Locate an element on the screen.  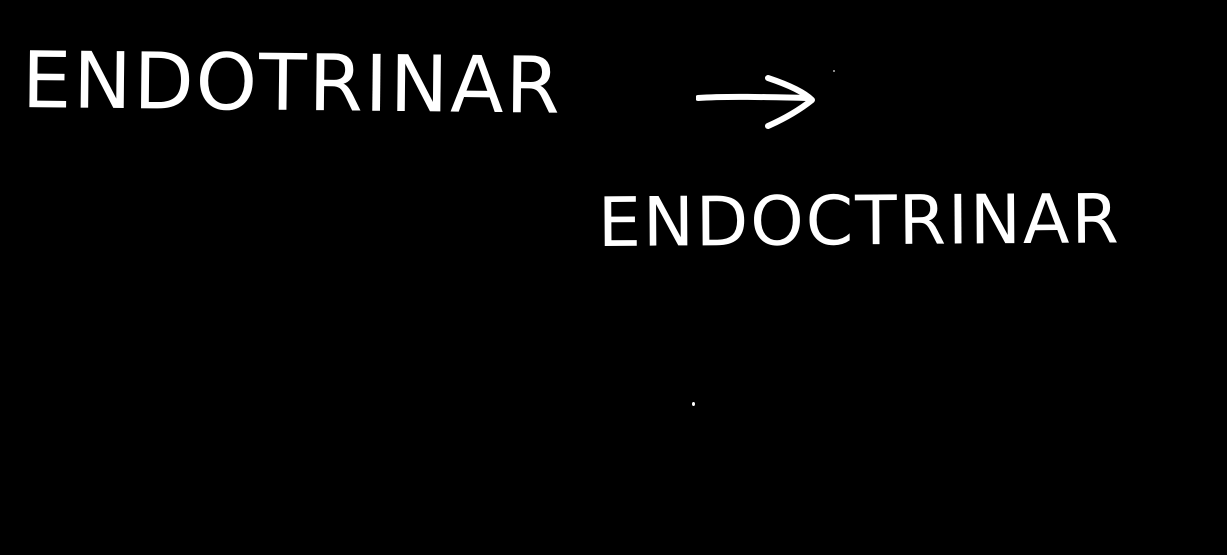
corrected-word: ENDOCTRINAR is located at coordinates (859, 221).